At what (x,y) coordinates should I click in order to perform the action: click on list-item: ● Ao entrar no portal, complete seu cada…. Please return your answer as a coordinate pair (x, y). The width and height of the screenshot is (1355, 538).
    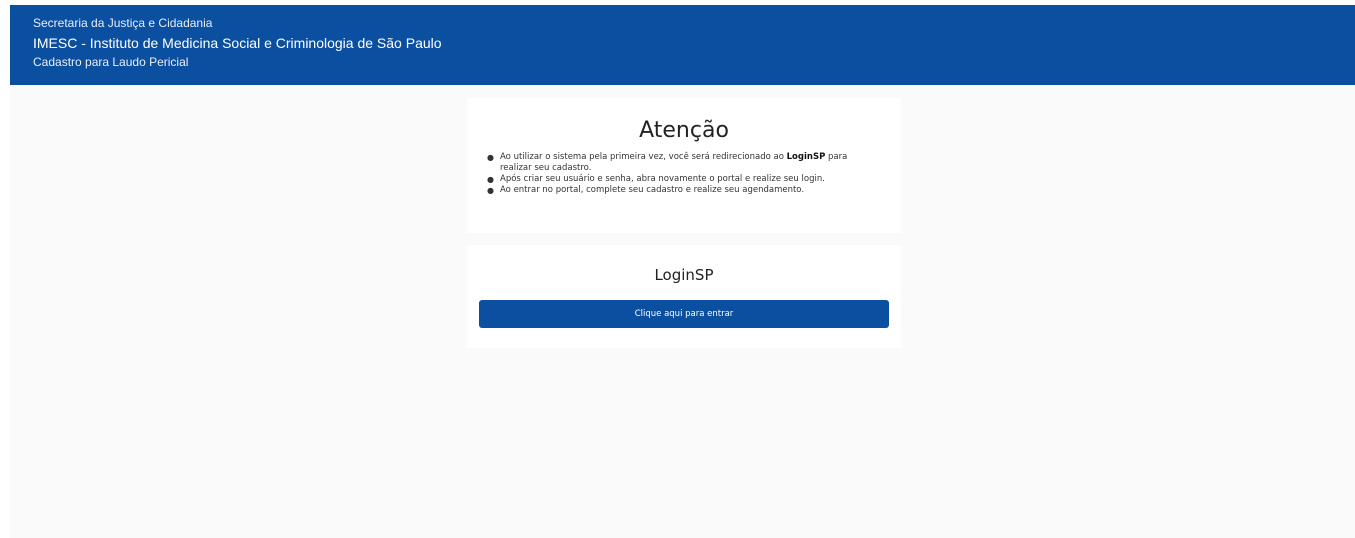
    Looking at the image, I should click on (682, 190).